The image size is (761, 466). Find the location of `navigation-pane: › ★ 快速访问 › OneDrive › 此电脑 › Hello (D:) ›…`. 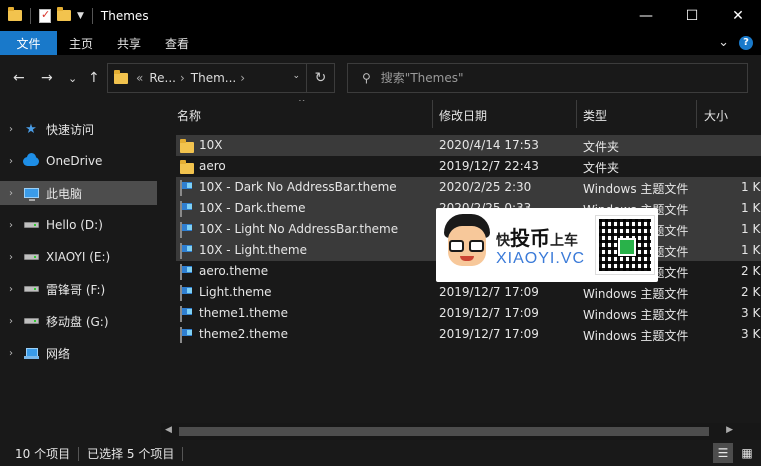

navigation-pane: › ★ 快速访问 › OneDrive › 此电脑 › Hello (D:) ›… is located at coordinates (80, 275).